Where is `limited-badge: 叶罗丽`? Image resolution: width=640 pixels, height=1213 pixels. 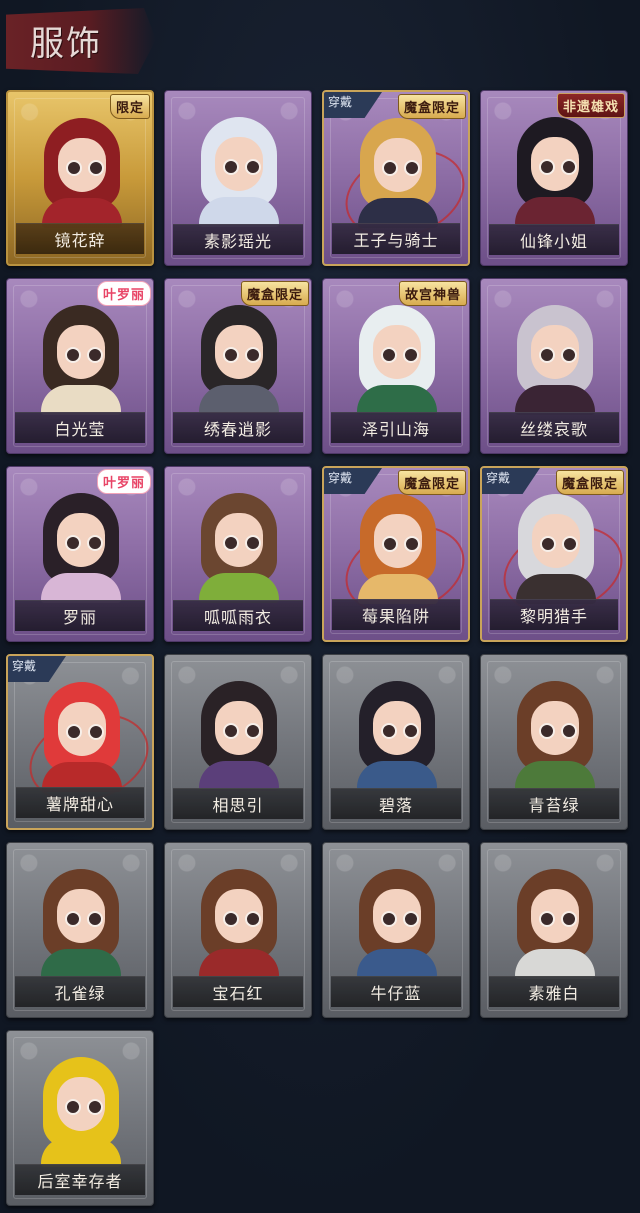 limited-badge: 叶罗丽 is located at coordinates (123, 481).